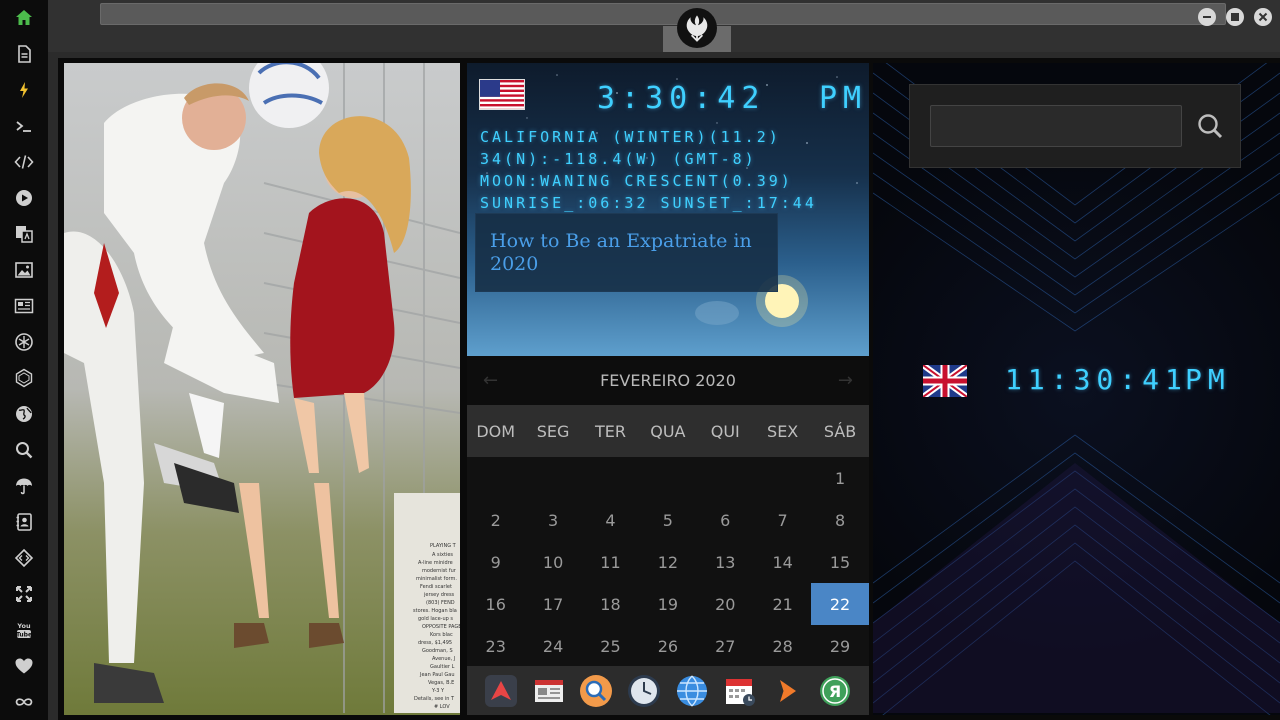 Image resolution: width=1280 pixels, height=720 pixels. I want to click on svg-text: OPPOSITE PAGE, so click(441, 627).